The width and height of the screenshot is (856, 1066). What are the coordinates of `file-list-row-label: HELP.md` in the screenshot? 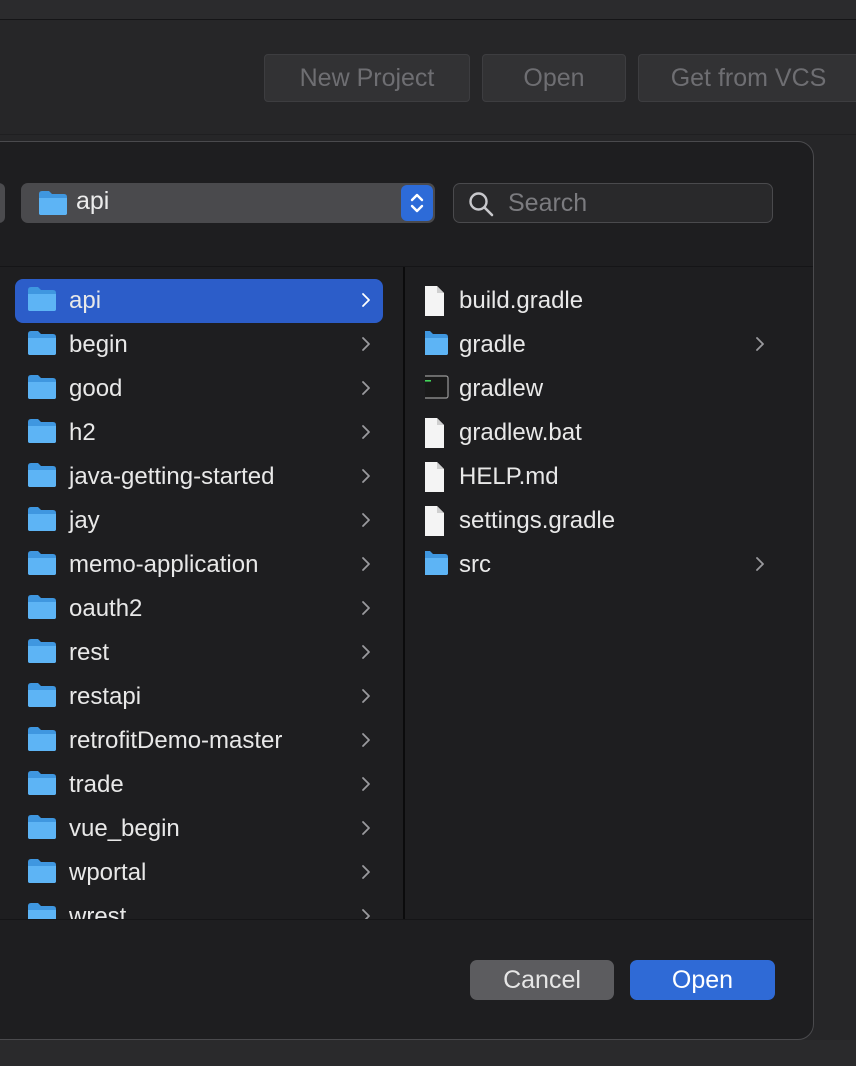 It's located at (509, 476).